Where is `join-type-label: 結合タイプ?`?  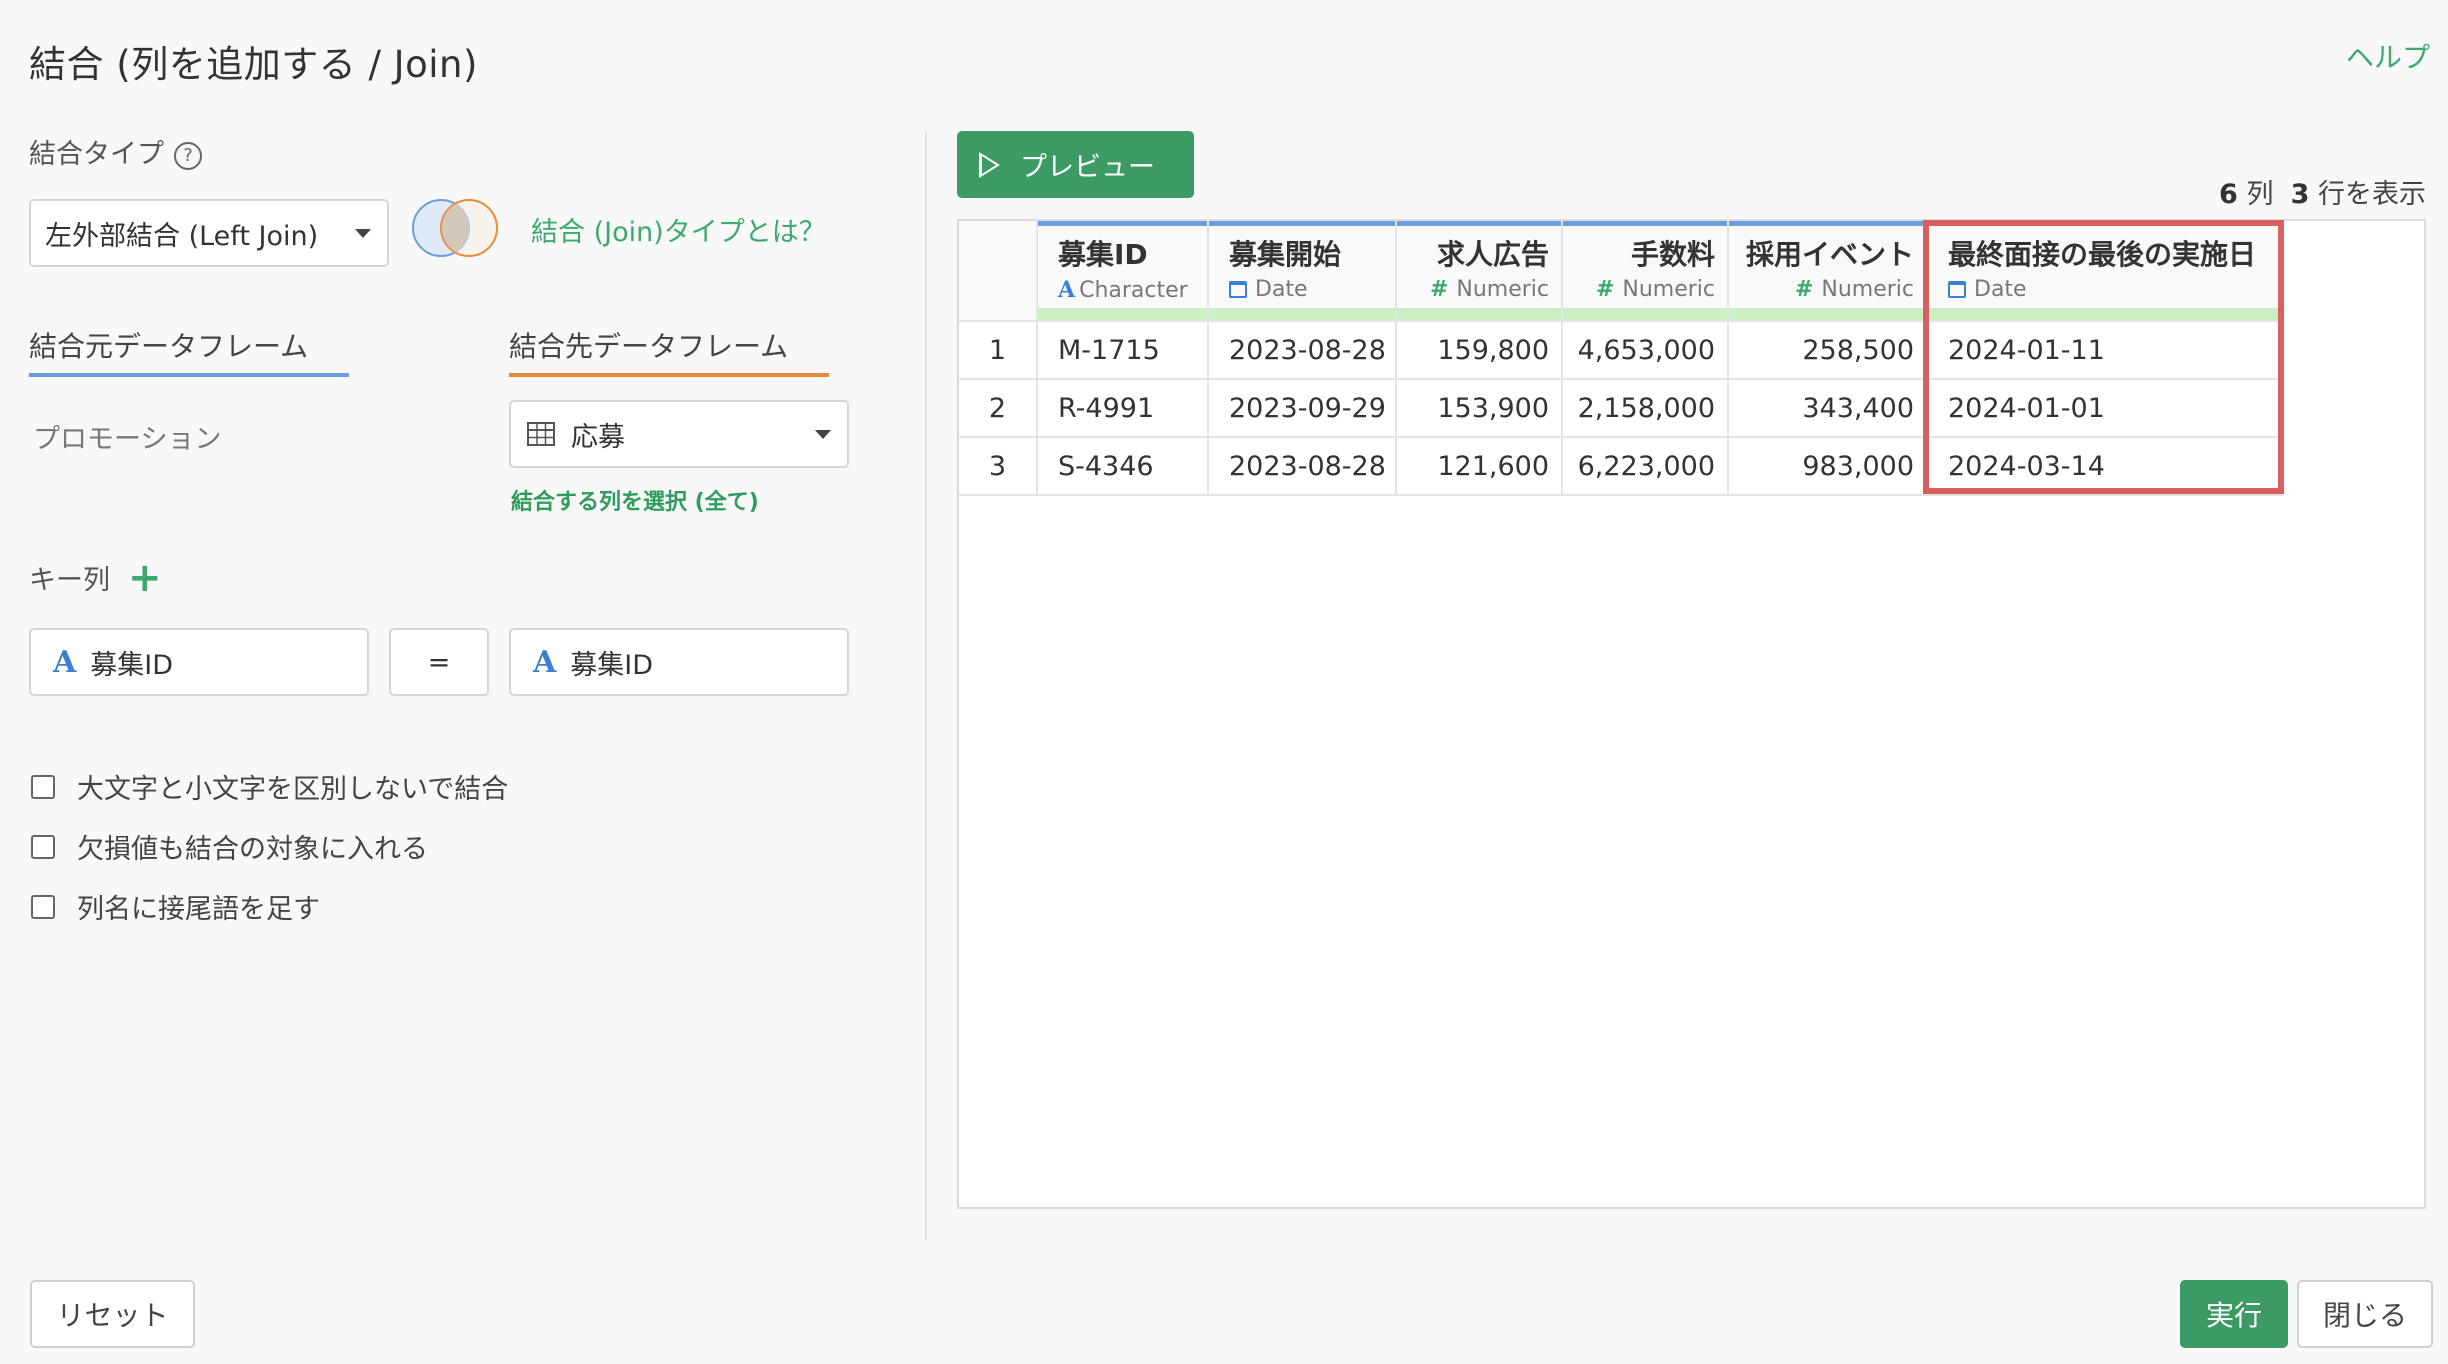
join-type-label: 結合タイプ? is located at coordinates (115, 151).